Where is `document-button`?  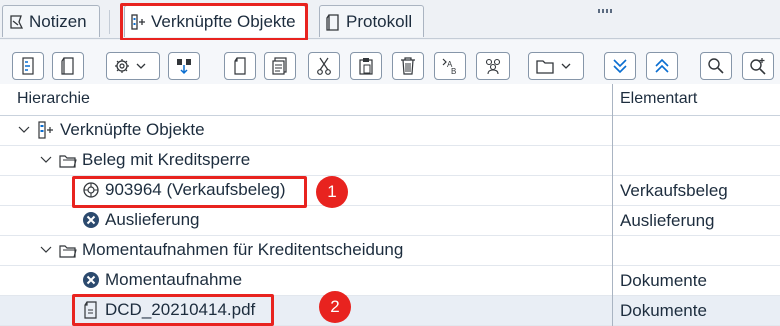 document-button is located at coordinates (68, 66).